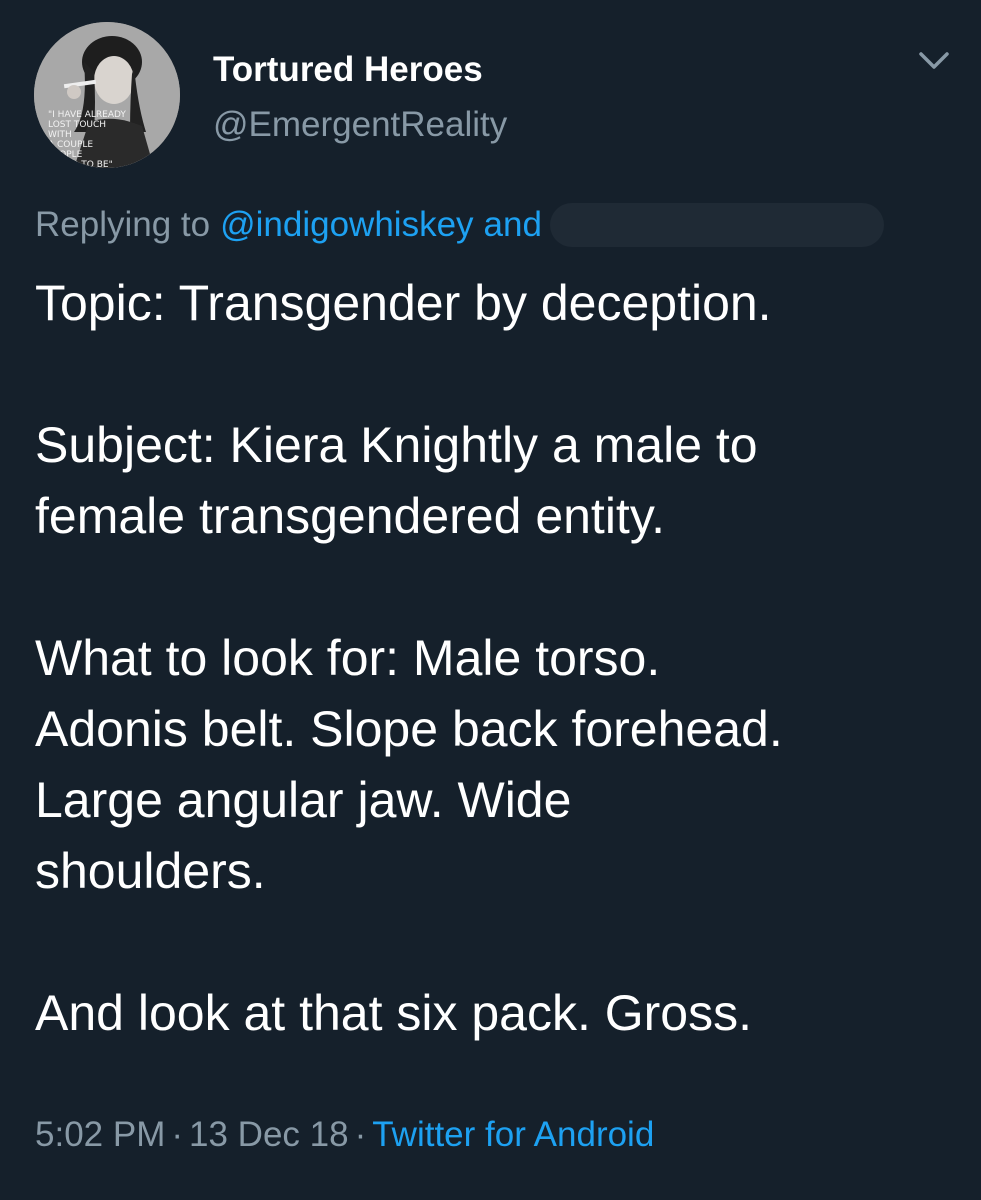 The width and height of the screenshot is (981, 1200). What do you see at coordinates (100, 1134) in the screenshot?
I see `tweet-time: 5:02 PM` at bounding box center [100, 1134].